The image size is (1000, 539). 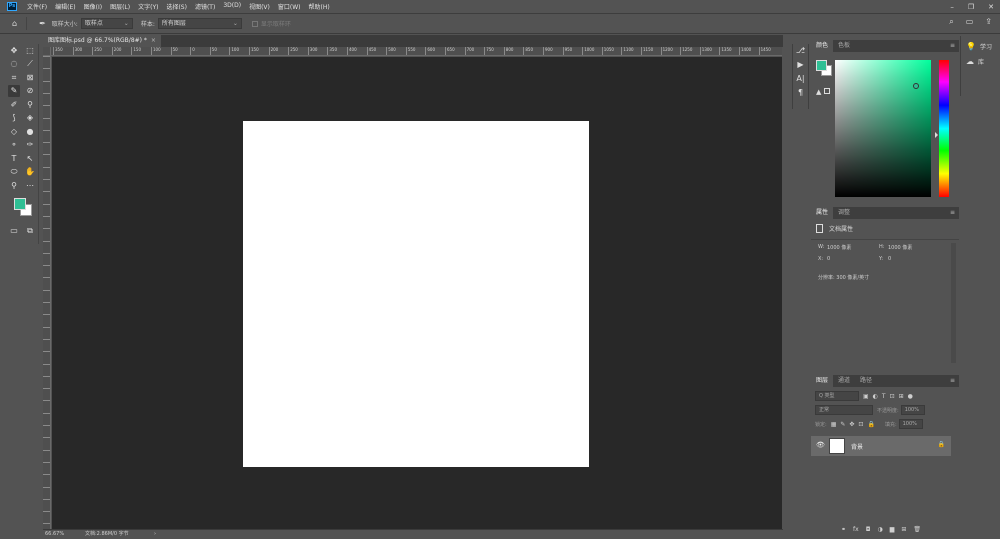 I want to click on menu-item: 图层(L), so click(x=120, y=6).